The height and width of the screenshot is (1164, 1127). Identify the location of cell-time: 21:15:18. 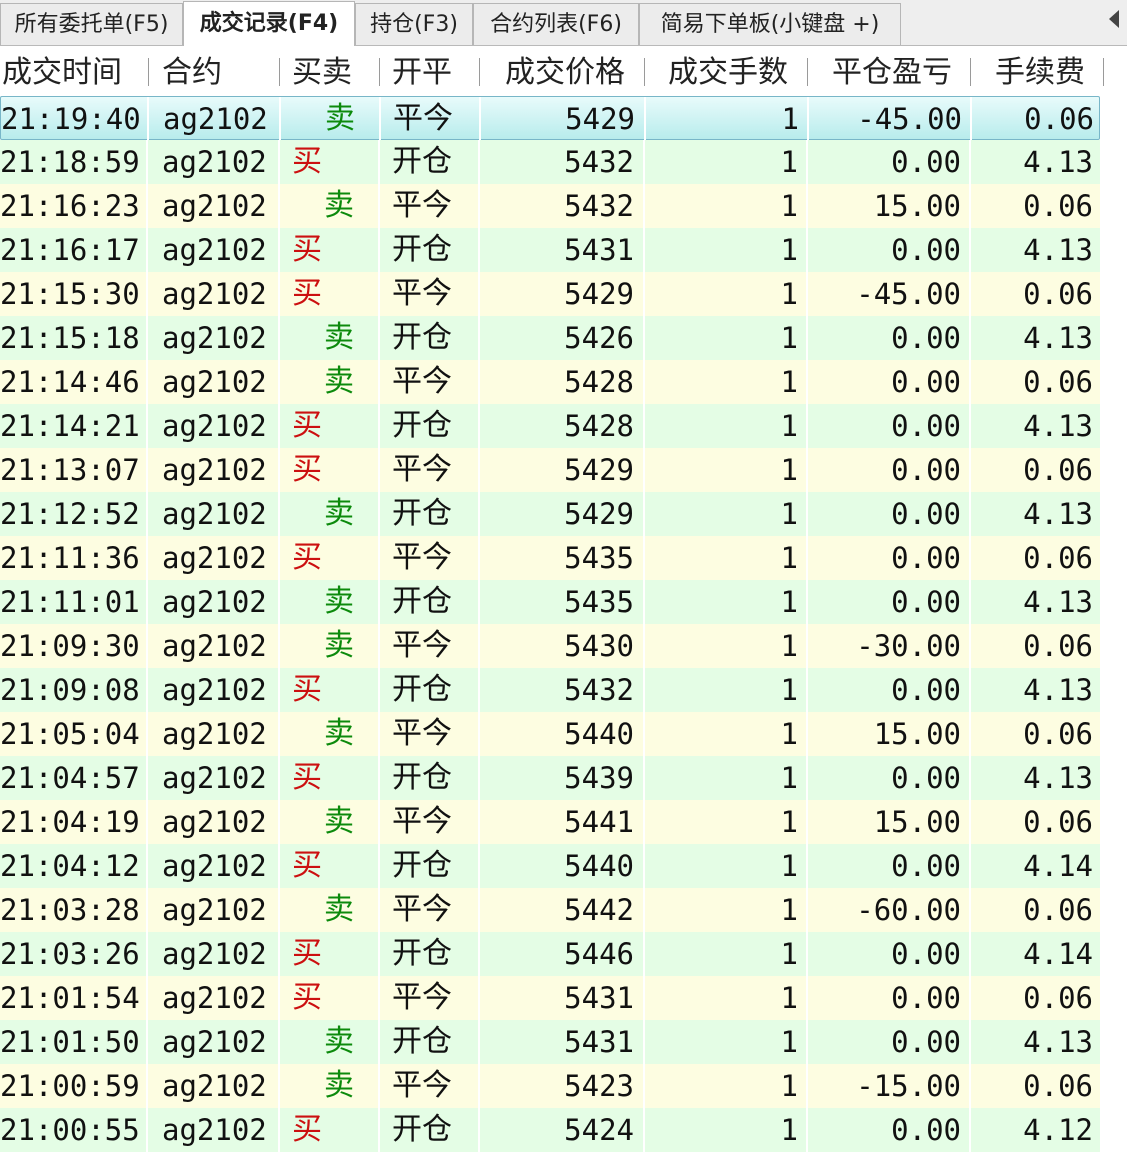
(70, 338).